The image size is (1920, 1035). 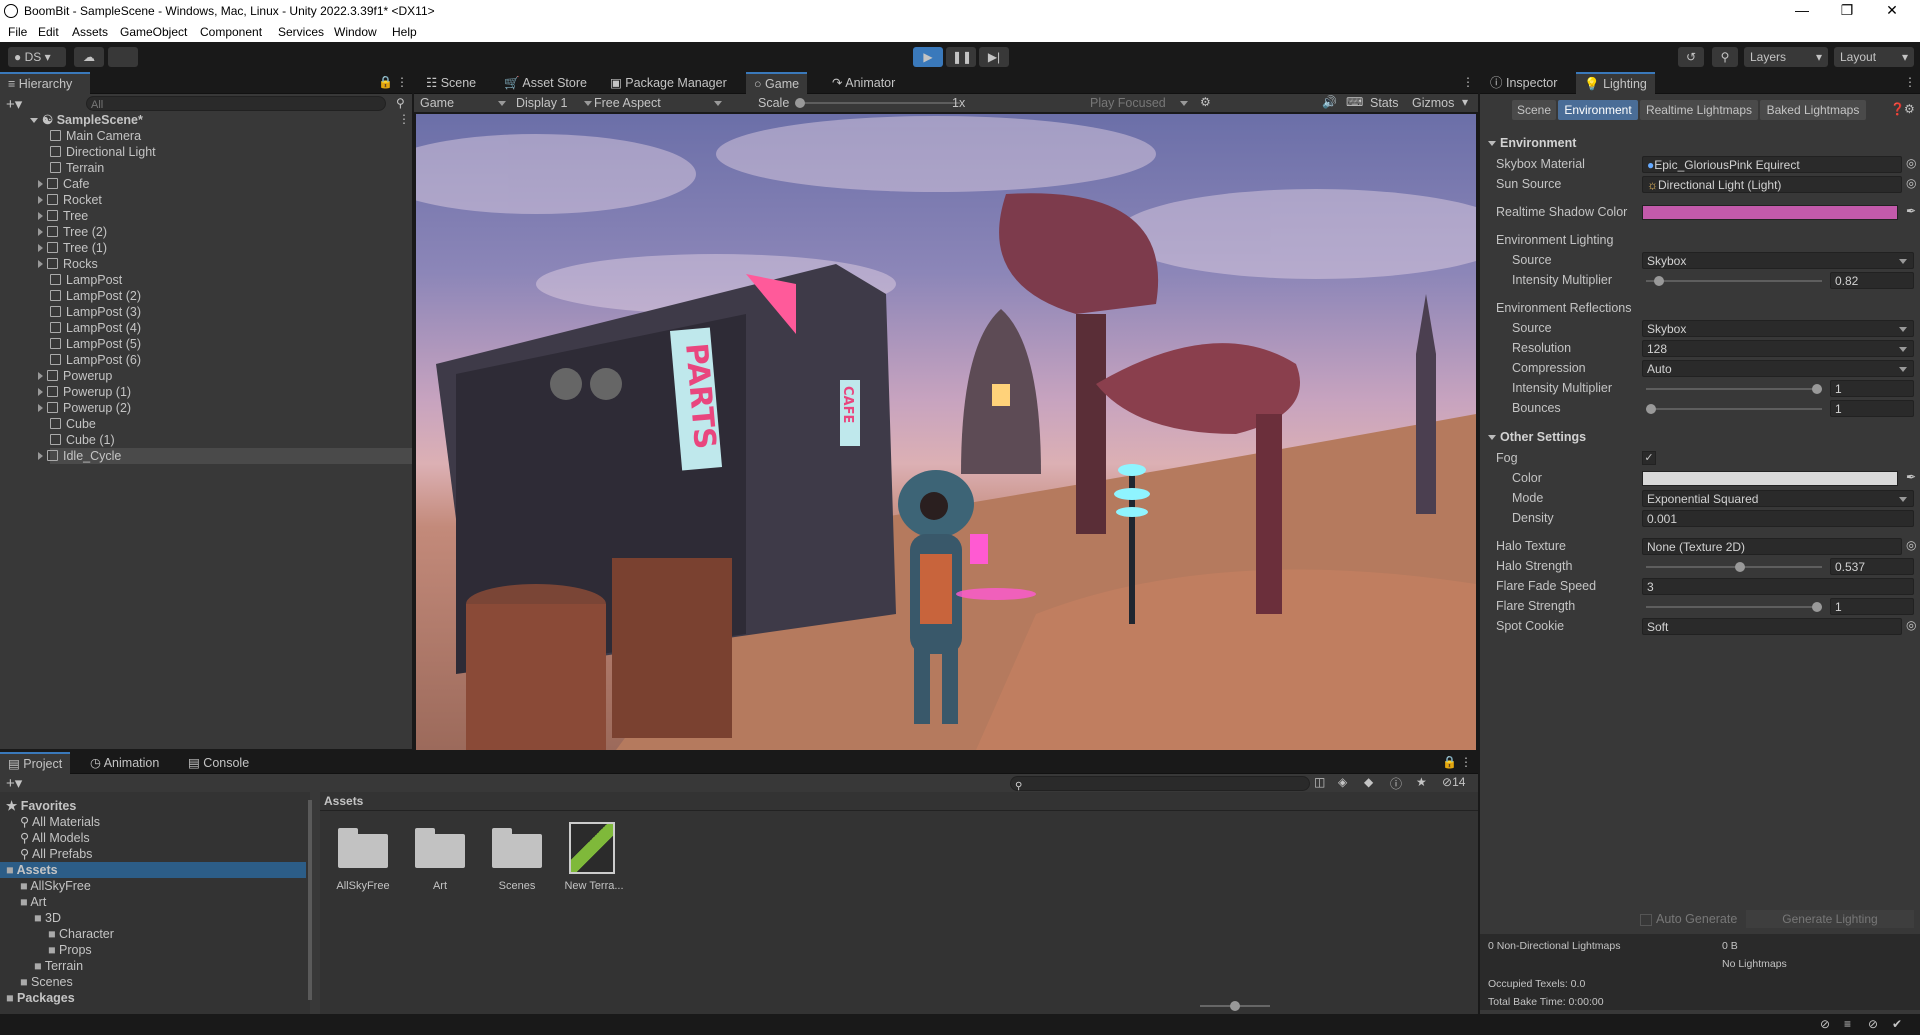 What do you see at coordinates (777, 83) in the screenshot?
I see `tab-game: ○ Game` at bounding box center [777, 83].